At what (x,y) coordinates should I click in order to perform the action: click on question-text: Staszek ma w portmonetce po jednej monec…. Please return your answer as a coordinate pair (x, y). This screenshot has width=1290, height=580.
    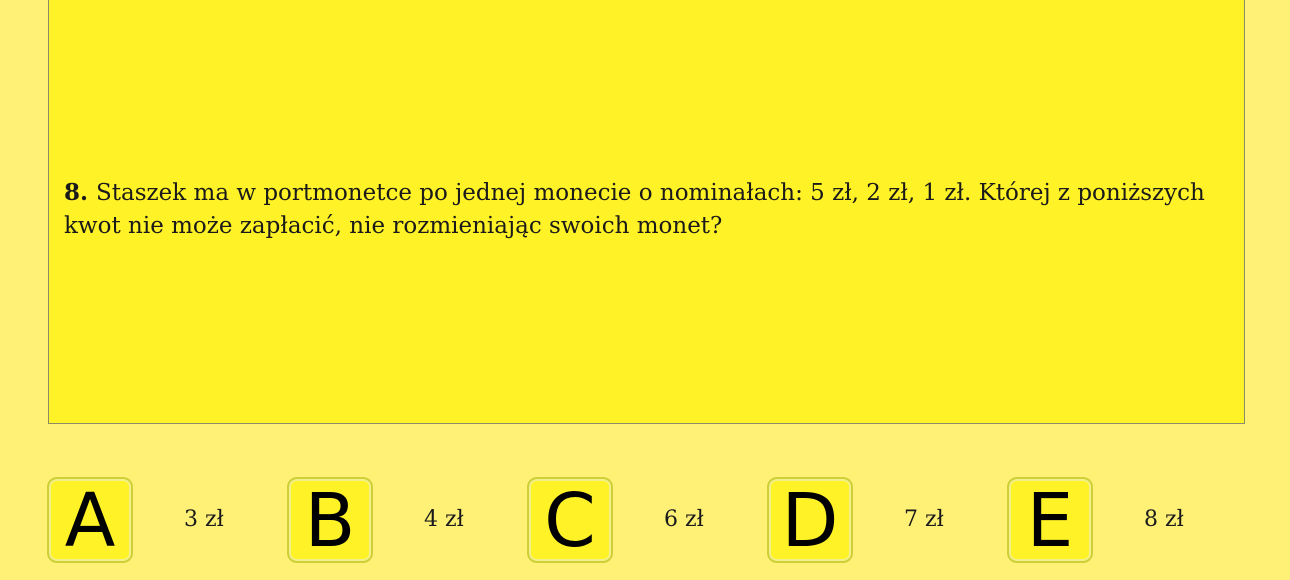
    Looking at the image, I should click on (634, 209).